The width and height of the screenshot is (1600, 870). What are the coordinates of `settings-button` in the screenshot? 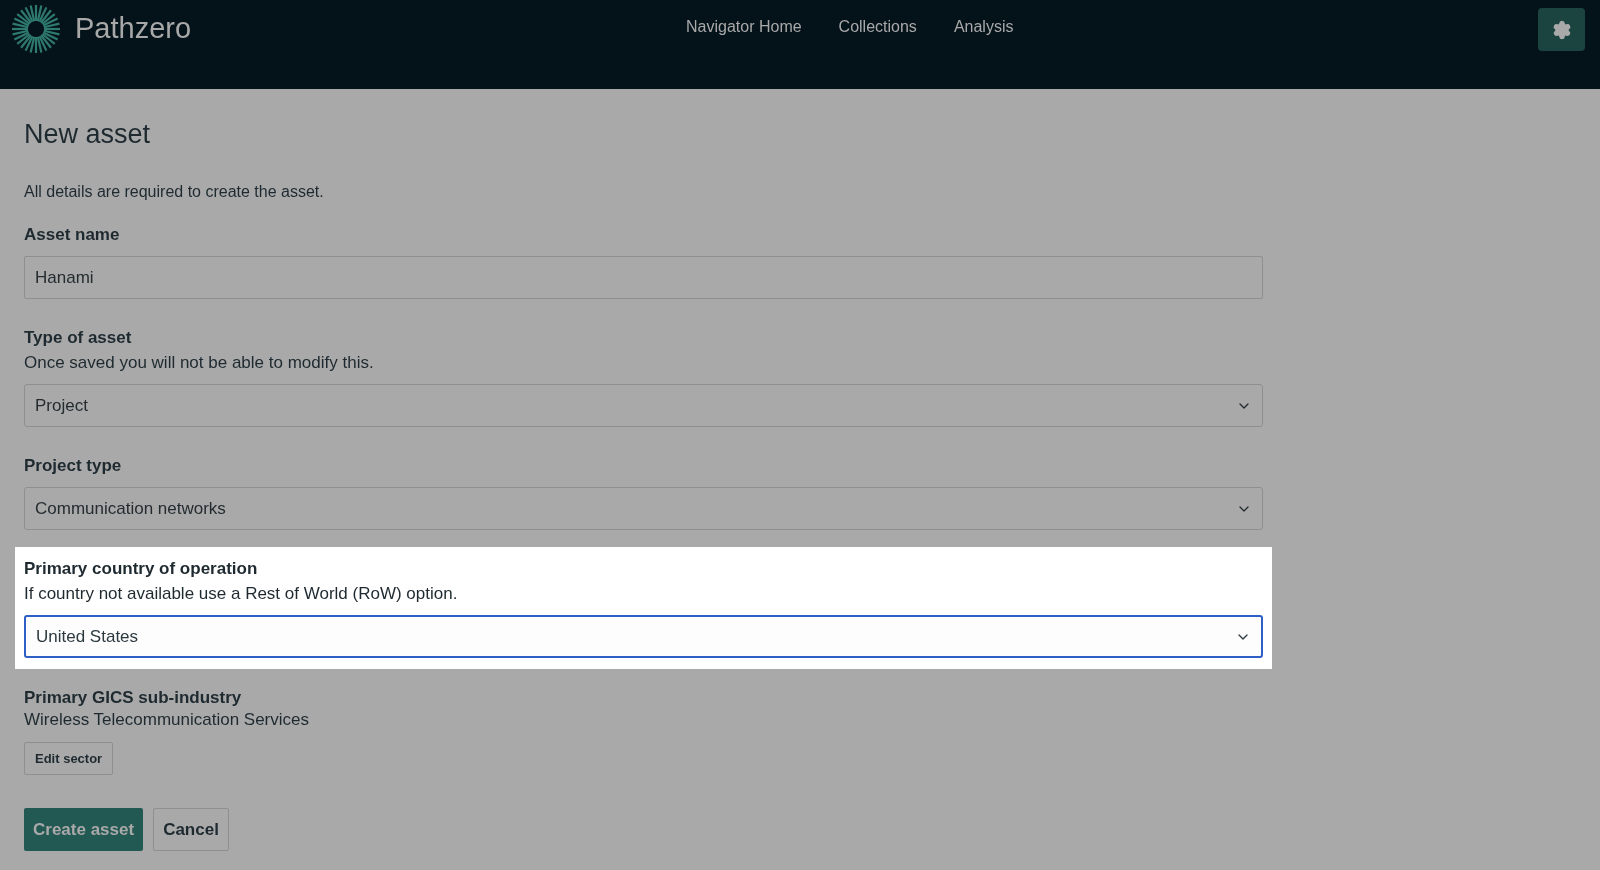 It's located at (1561, 29).